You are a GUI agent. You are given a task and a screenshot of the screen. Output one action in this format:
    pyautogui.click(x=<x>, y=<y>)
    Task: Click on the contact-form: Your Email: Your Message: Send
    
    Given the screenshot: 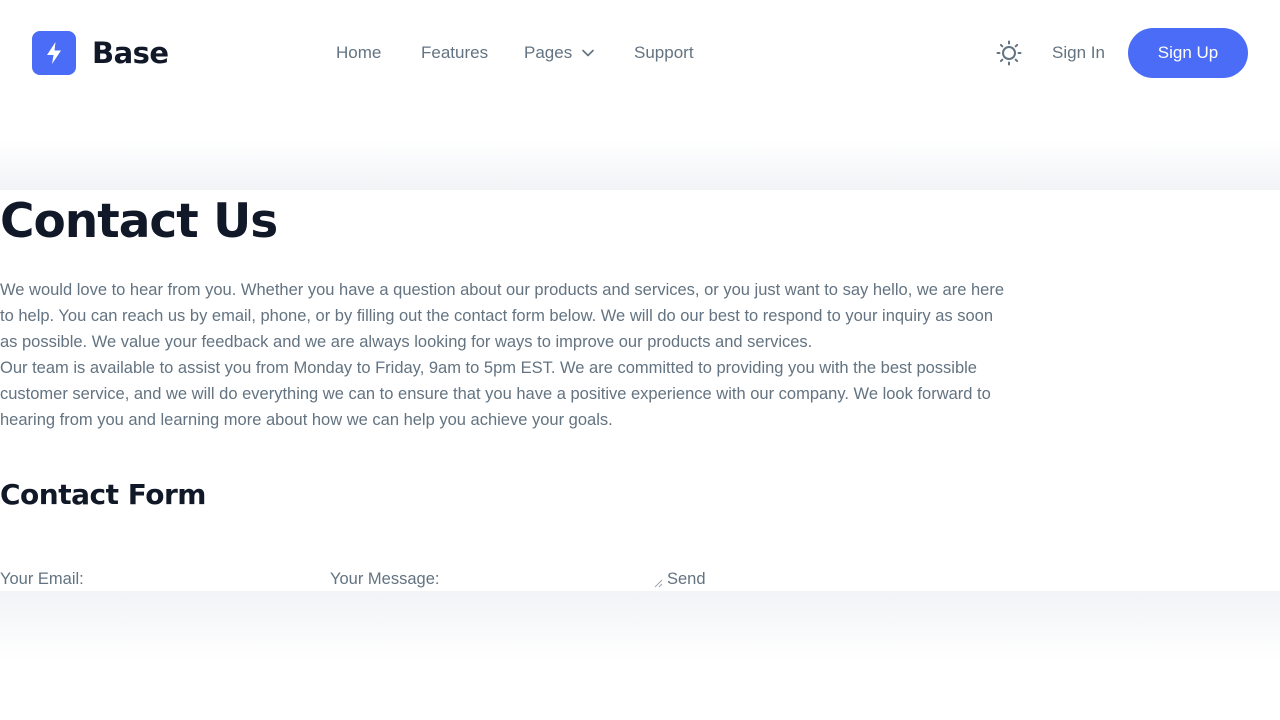 What is the action you would take?
    pyautogui.click(x=640, y=579)
    